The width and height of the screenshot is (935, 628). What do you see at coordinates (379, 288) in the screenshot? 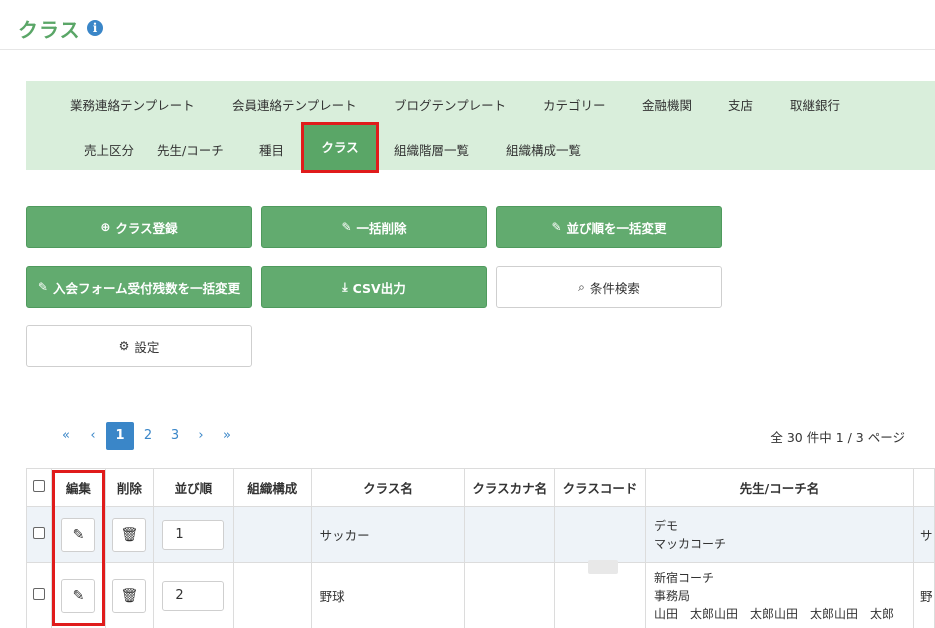
I see `csv-export-label: CSV出力` at bounding box center [379, 288].